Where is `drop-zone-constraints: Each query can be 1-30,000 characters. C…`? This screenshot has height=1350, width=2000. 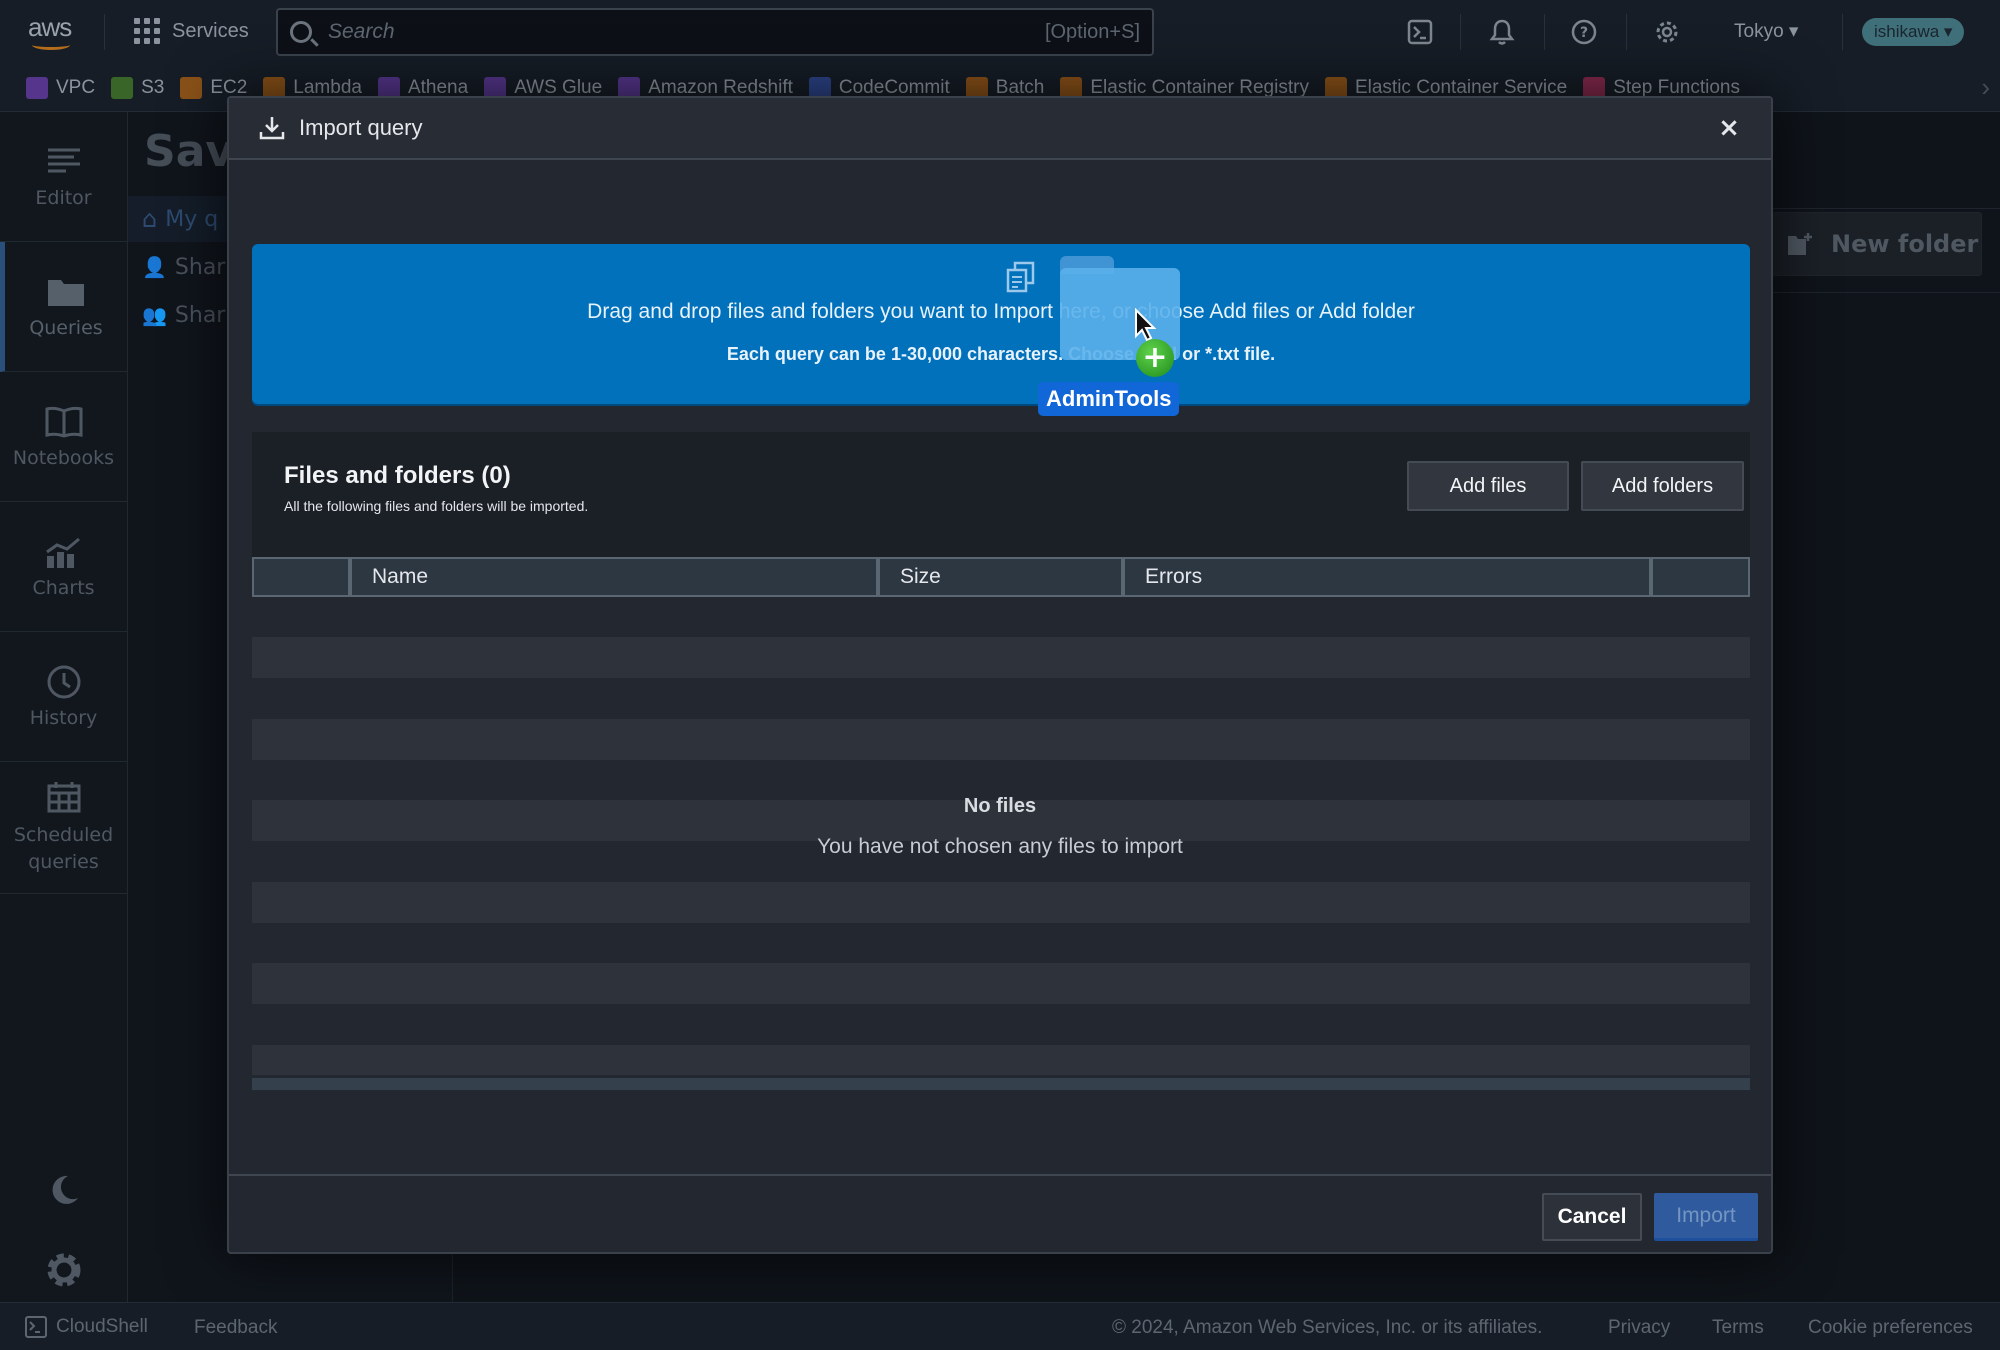 drop-zone-constraints: Each query can be 1-30,000 characters. C… is located at coordinates (1001, 354).